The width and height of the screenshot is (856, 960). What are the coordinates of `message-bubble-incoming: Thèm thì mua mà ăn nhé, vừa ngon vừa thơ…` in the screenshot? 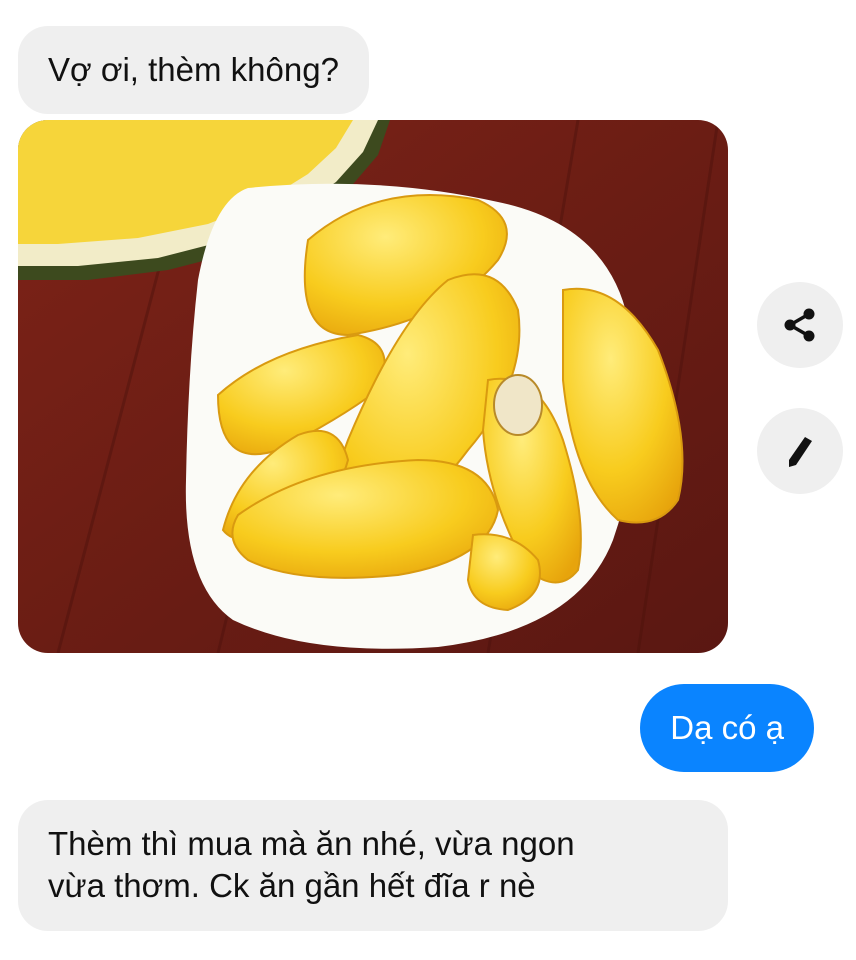 It's located at (373, 865).